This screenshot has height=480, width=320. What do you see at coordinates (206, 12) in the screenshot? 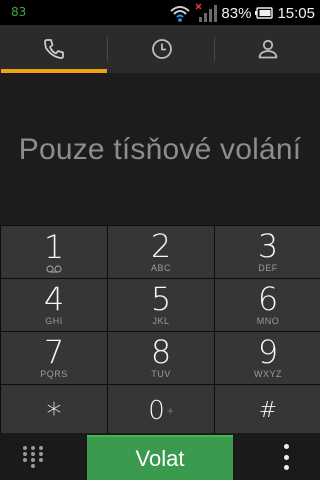
I see `signal-icon` at bounding box center [206, 12].